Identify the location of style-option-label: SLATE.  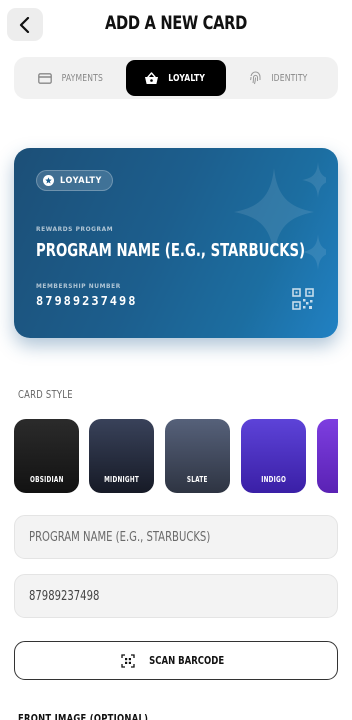
(197, 479).